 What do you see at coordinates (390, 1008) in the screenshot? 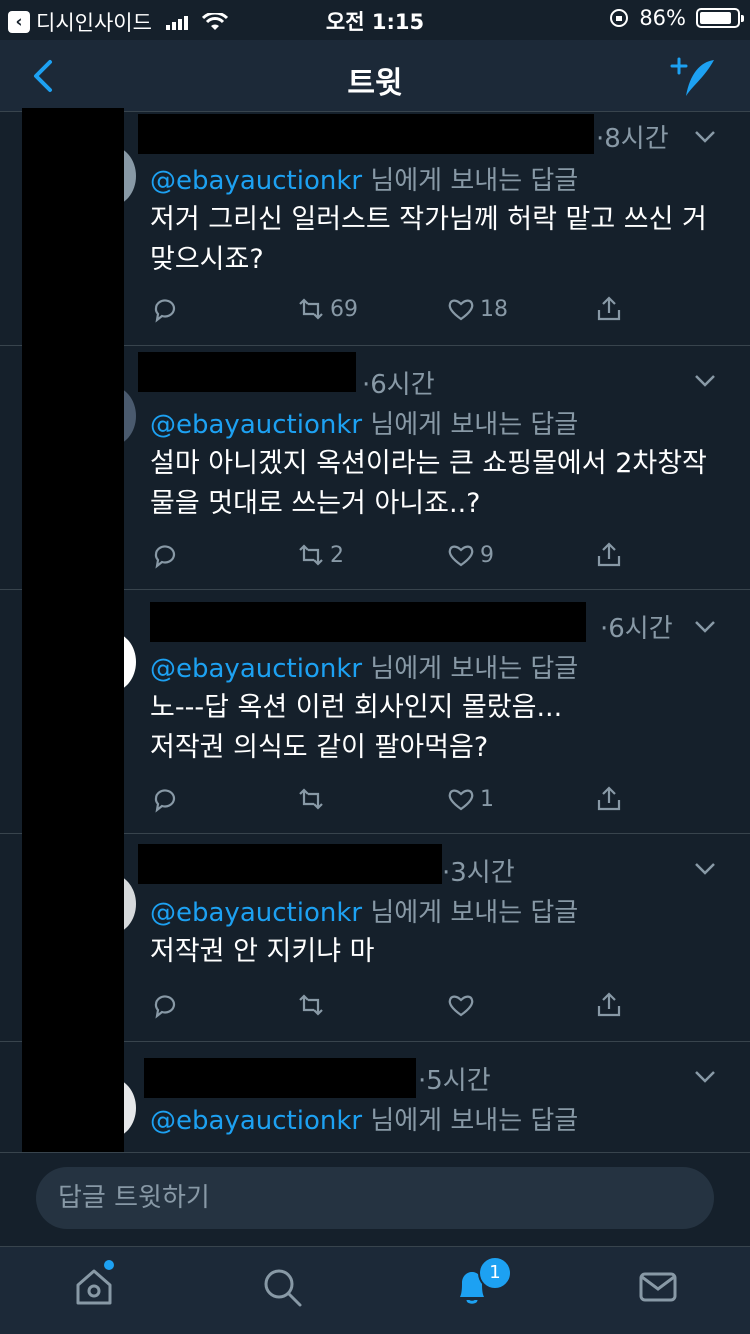
I see `tweet-actions` at bounding box center [390, 1008].